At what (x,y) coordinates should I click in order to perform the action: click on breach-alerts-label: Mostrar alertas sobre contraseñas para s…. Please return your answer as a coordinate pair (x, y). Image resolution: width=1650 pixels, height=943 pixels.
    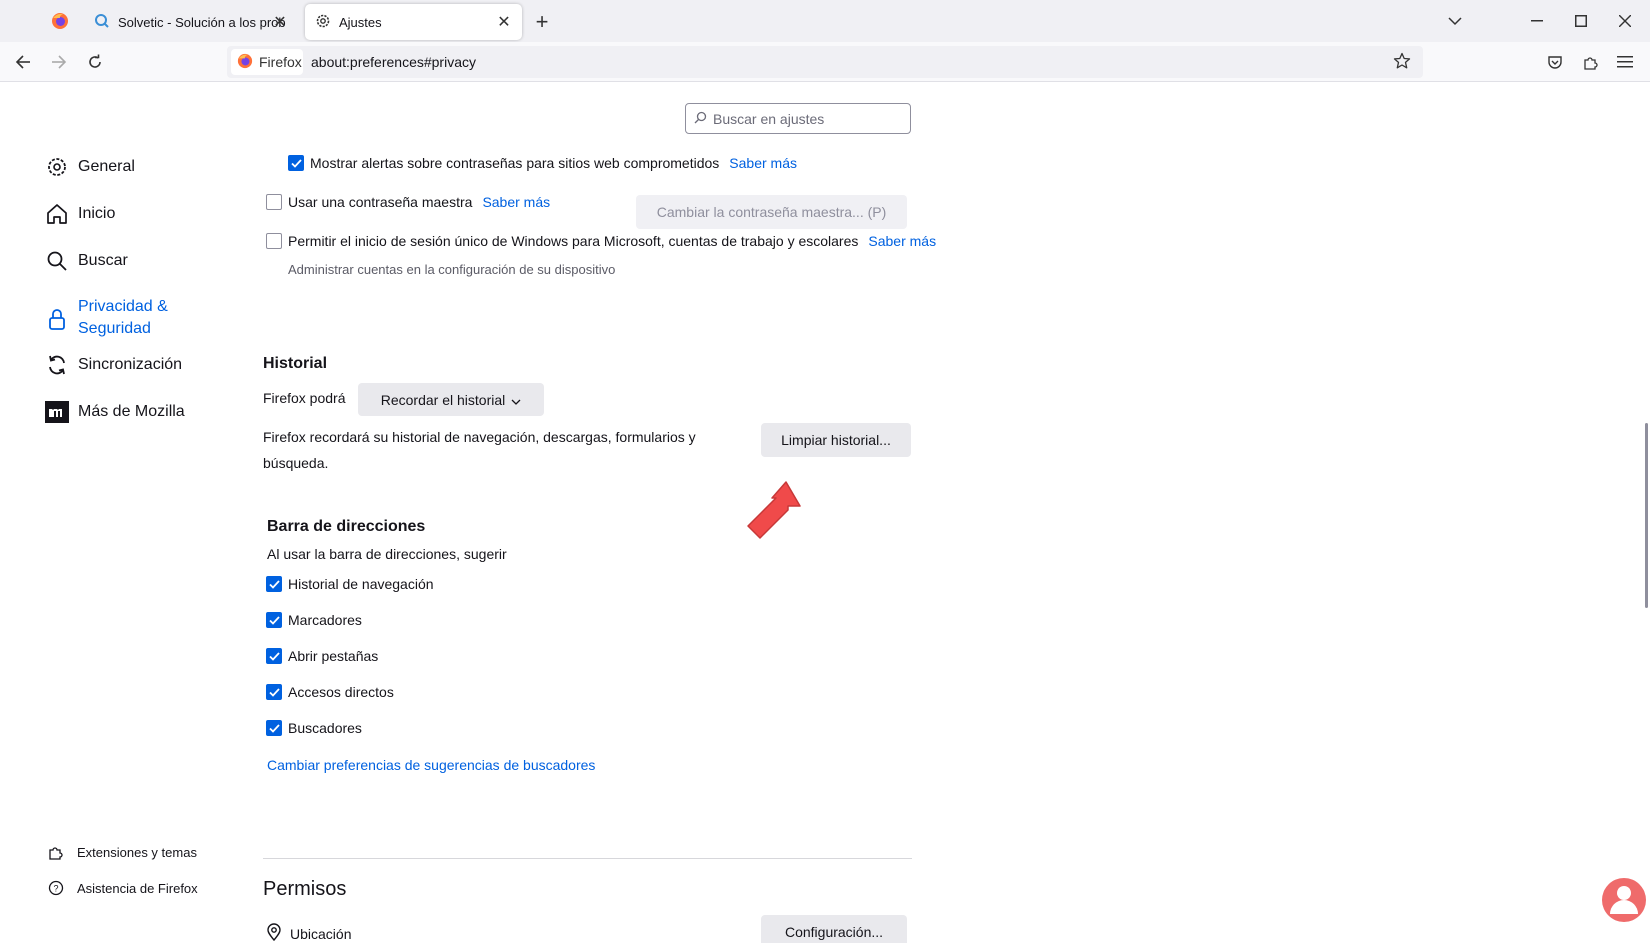
    Looking at the image, I should click on (515, 163).